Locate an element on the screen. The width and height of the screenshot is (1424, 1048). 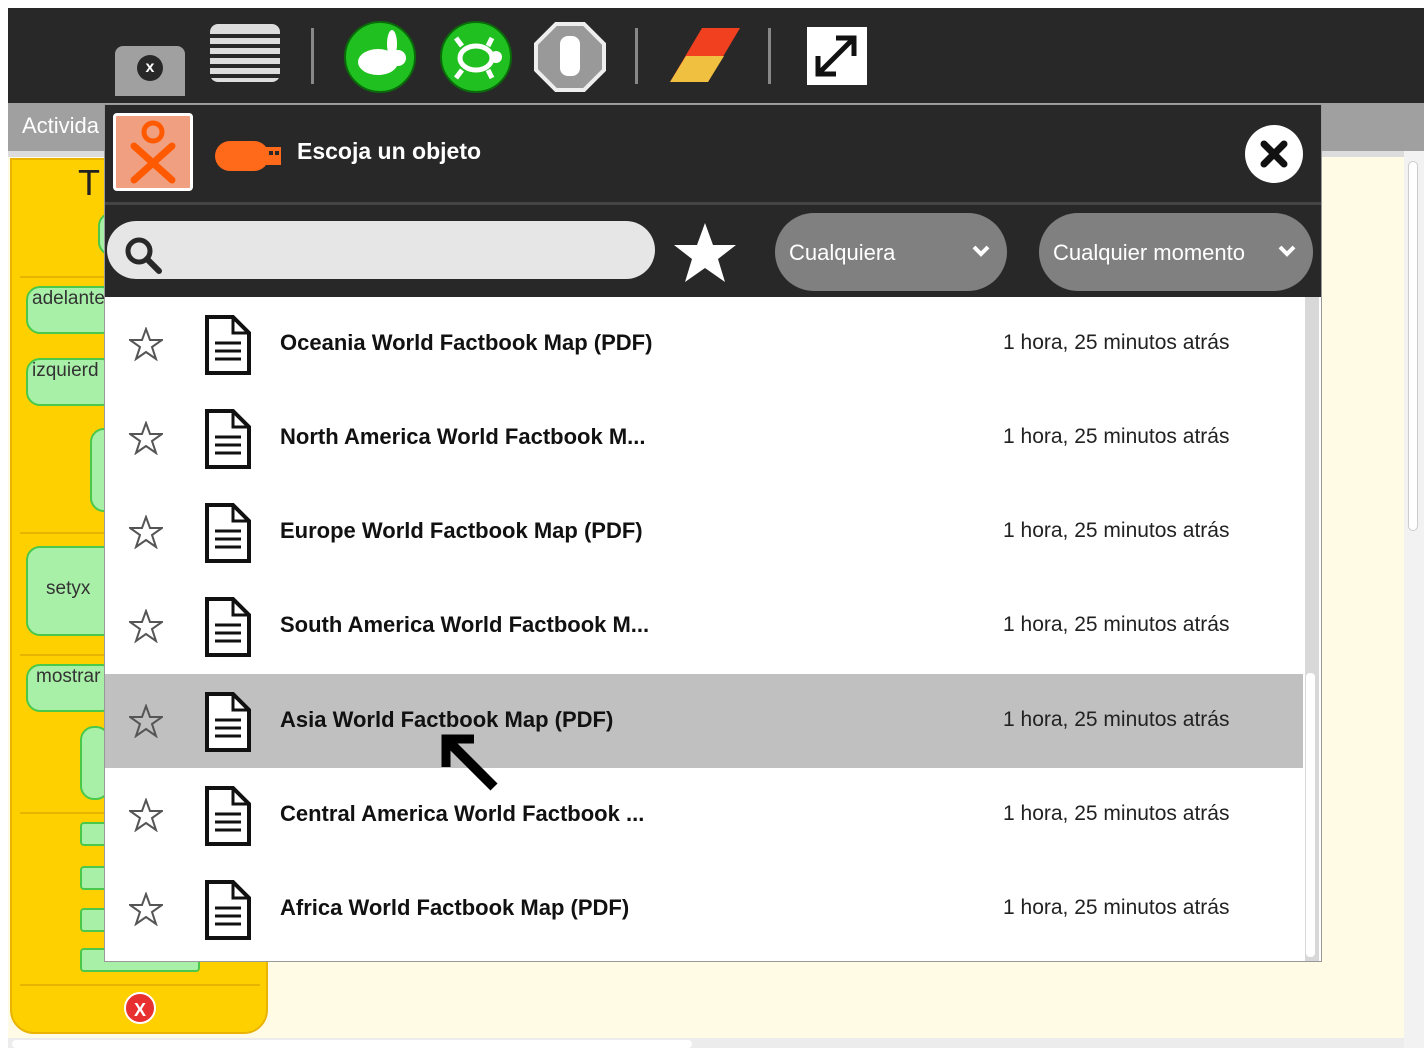
eraser-icon is located at coordinates (704, 55).